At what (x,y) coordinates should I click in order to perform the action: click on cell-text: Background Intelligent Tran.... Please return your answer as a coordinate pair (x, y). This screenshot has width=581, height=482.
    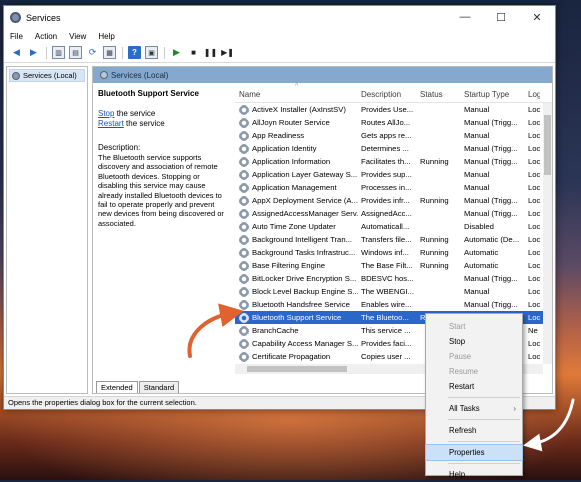
    Looking at the image, I should click on (302, 239).